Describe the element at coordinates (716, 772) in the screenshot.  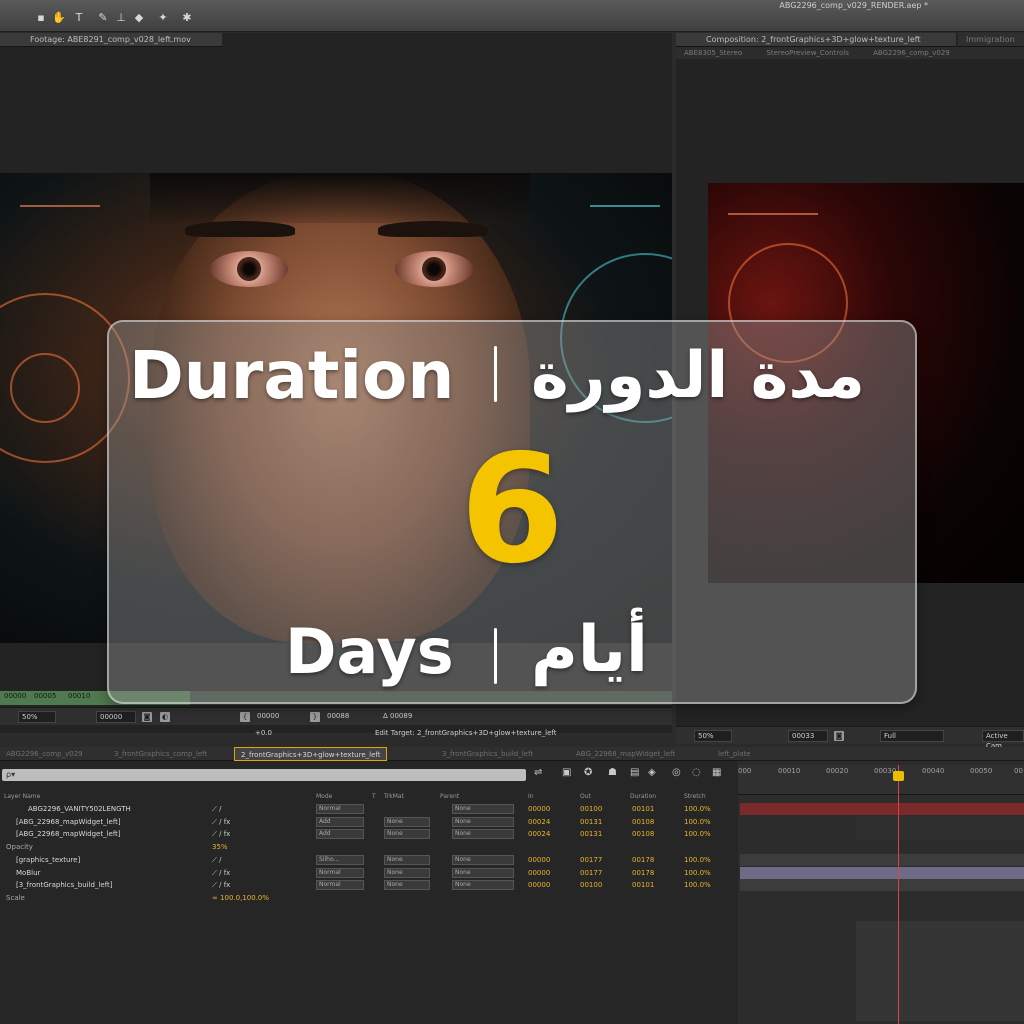
I see `render-icon: ▦` at that location.